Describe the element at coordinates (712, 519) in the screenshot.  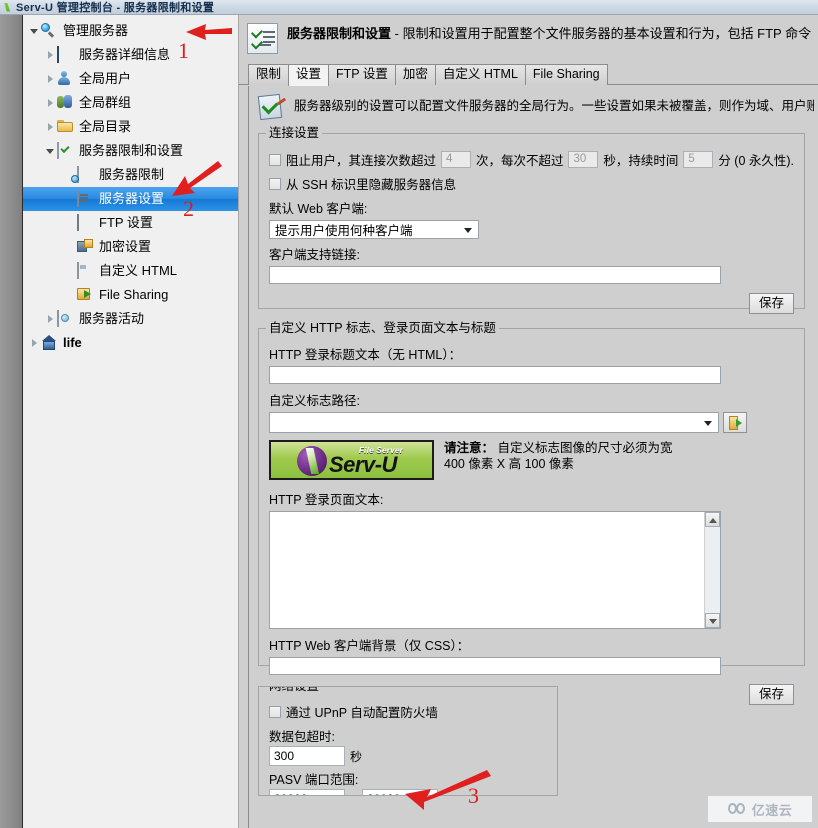
I see `scroll-up-button` at that location.